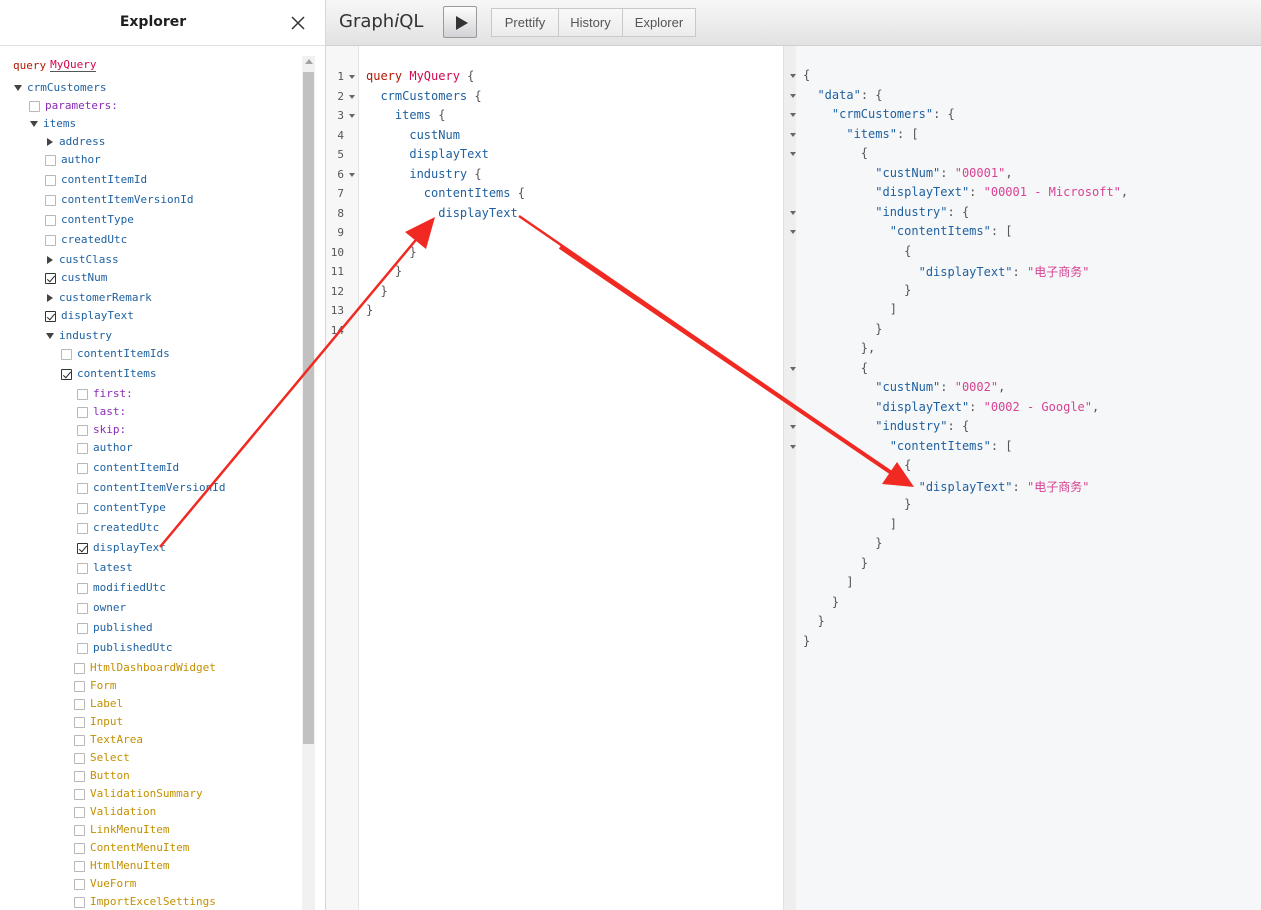  What do you see at coordinates (98, 298) in the screenshot?
I see `tree-item-customerremark: customerRemark` at bounding box center [98, 298].